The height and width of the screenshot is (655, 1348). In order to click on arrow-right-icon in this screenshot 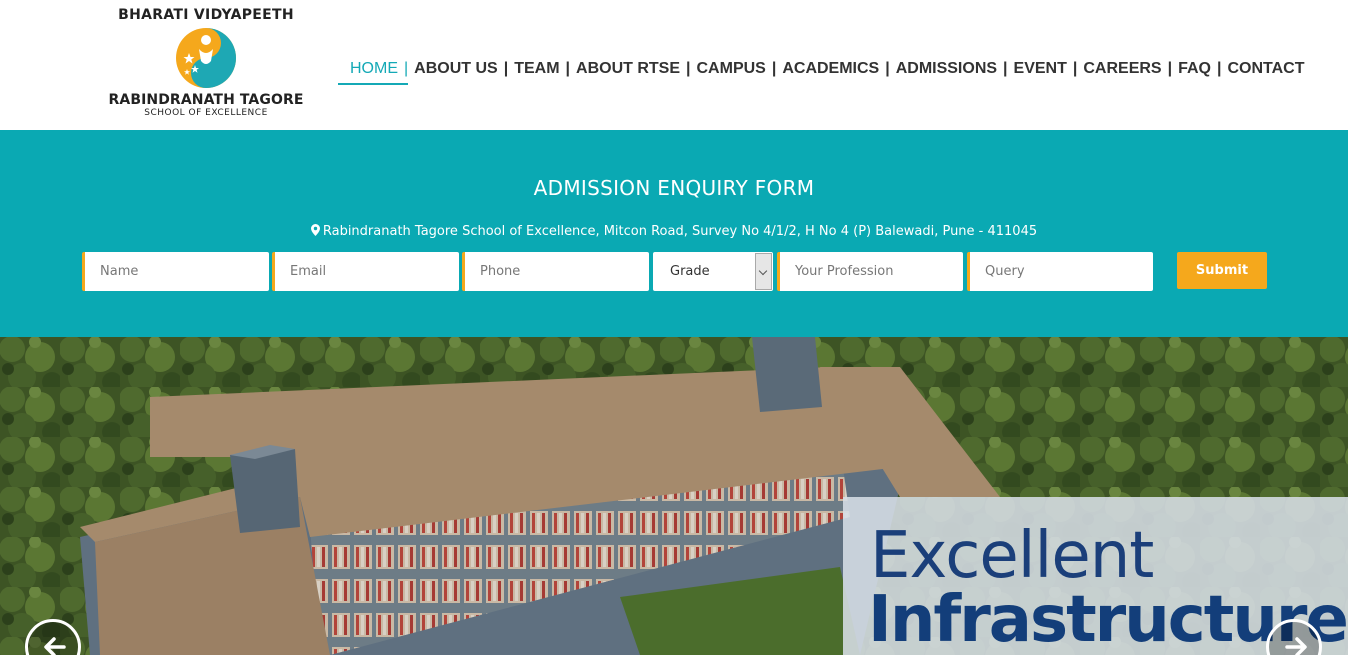, I will do `click(1296, 646)`.